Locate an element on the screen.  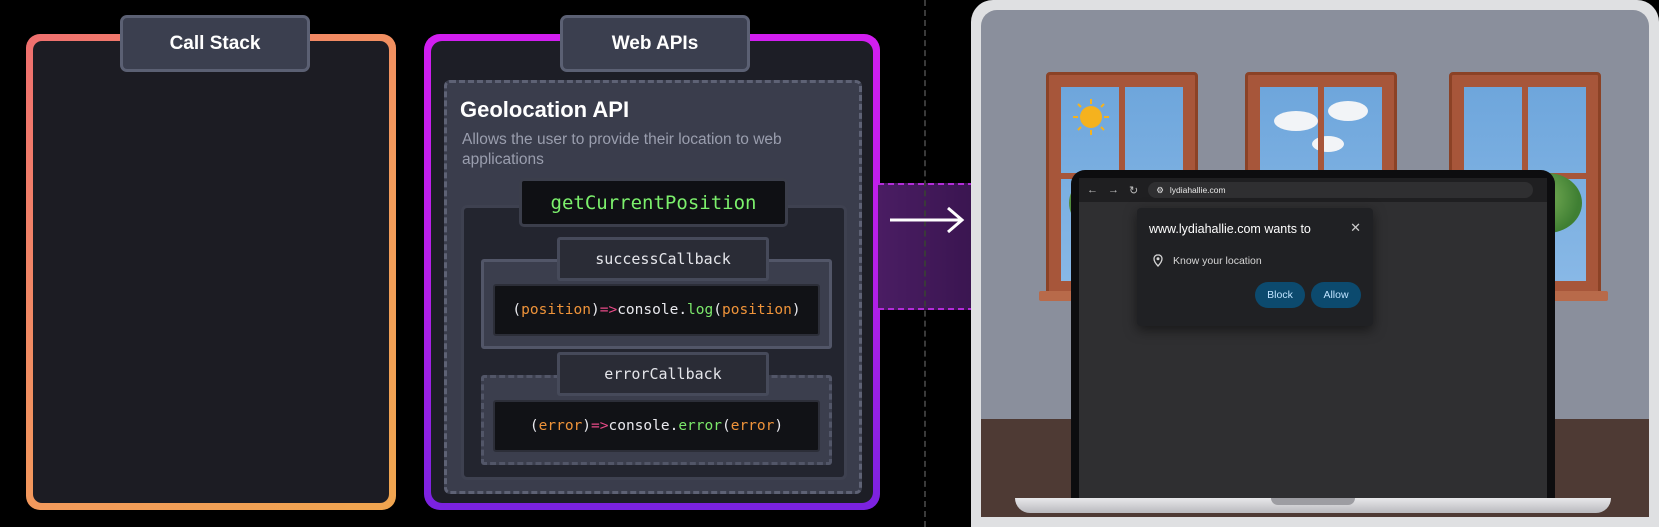
web-apis-title: Web APIs is located at coordinates (655, 43).